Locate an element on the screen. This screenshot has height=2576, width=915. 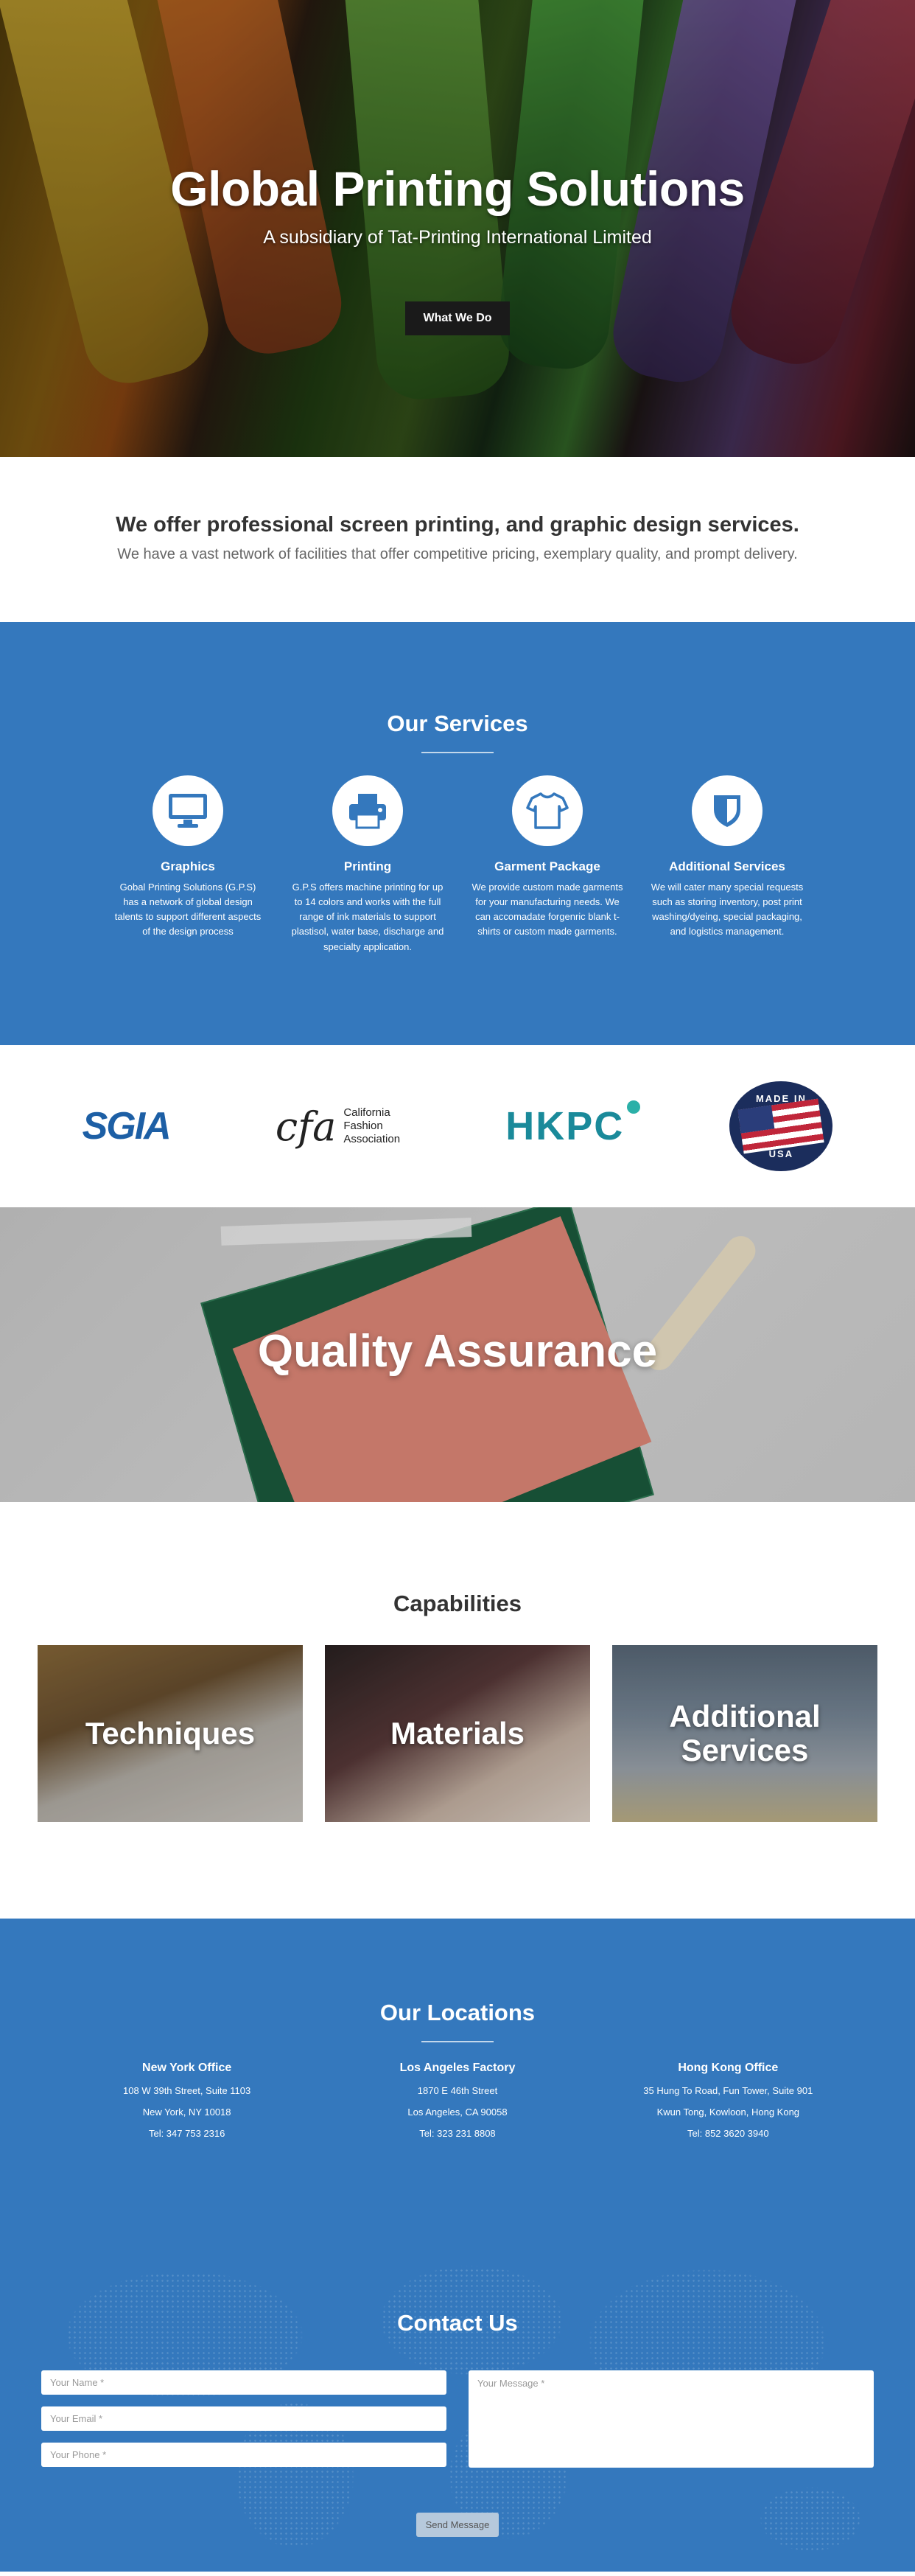
office-name: Los Angeles Factory is located at coordinates (458, 2068).